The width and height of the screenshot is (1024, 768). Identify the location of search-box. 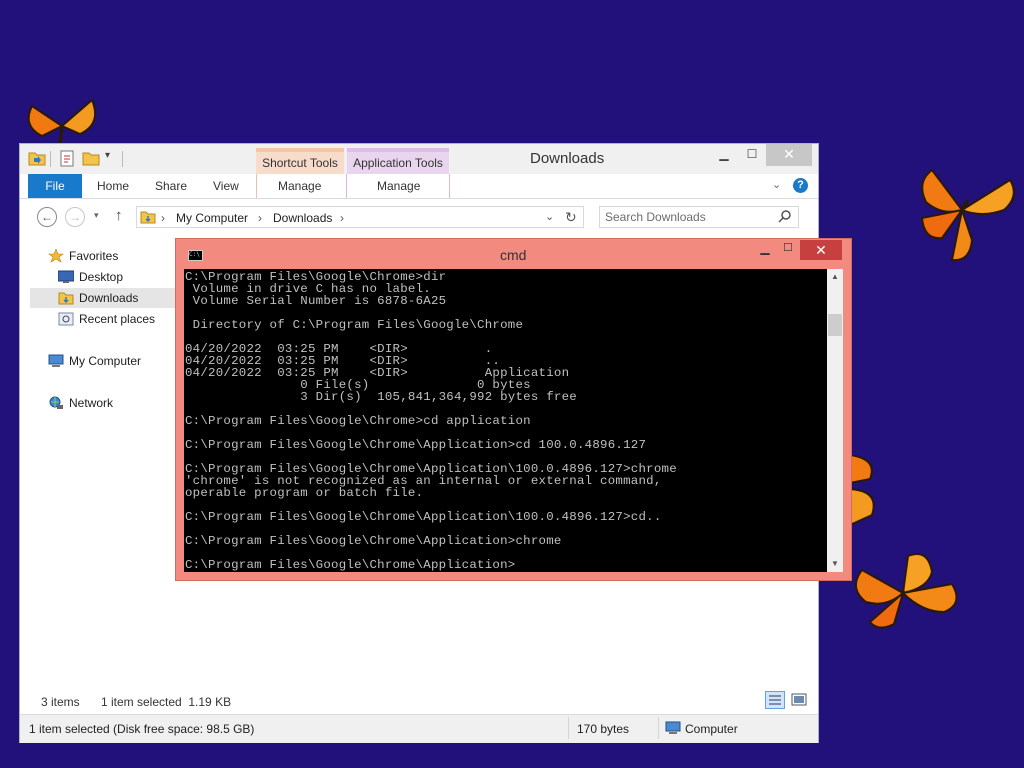
(699, 217).